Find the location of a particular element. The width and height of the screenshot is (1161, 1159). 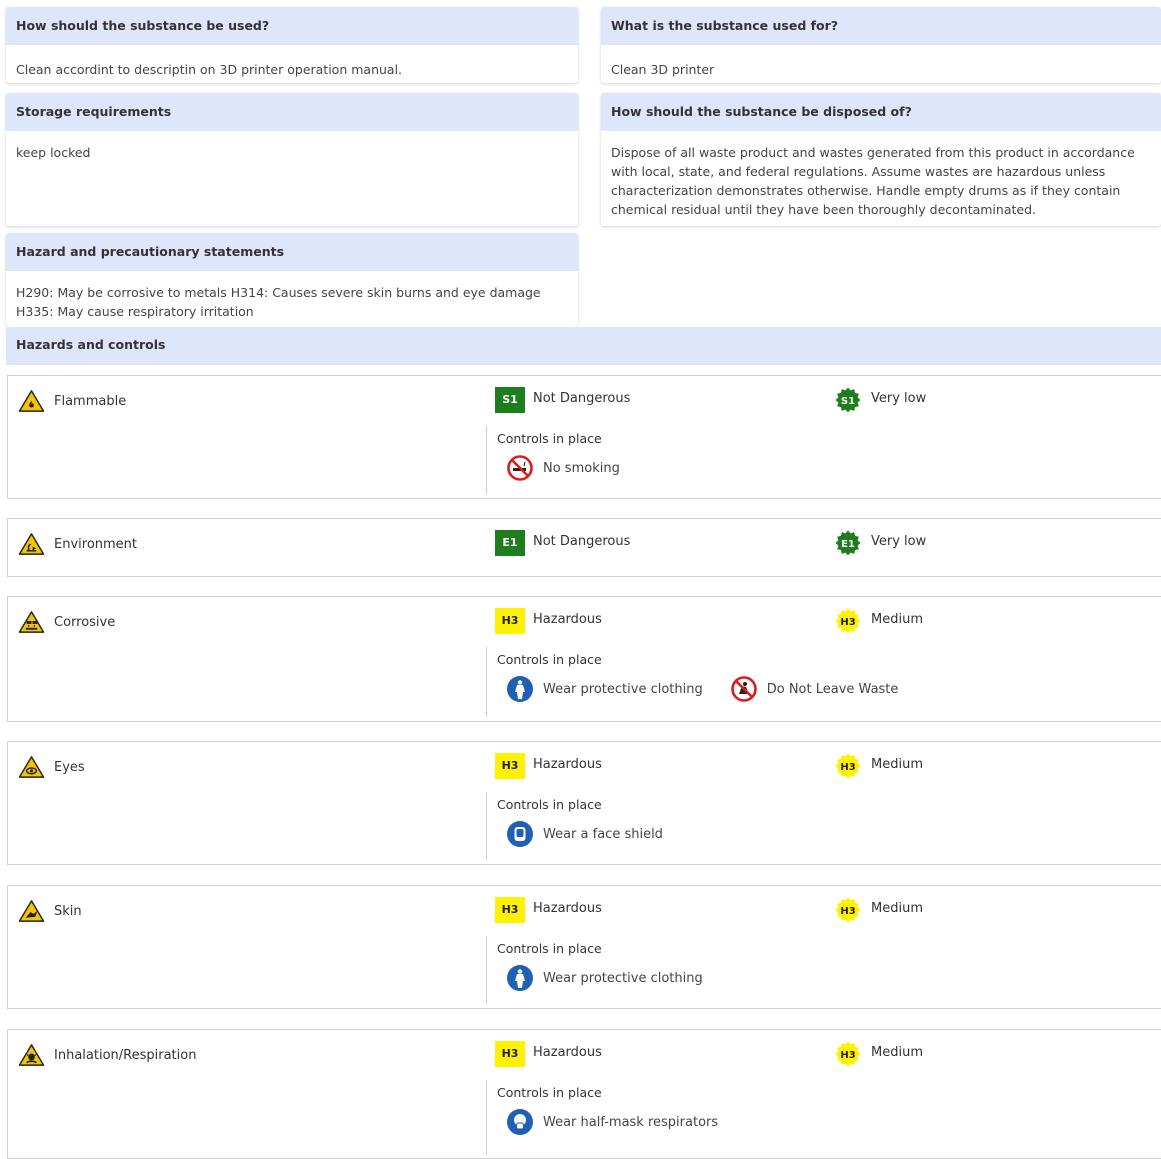

control-item: Wear a face shield is located at coordinates (580, 834).